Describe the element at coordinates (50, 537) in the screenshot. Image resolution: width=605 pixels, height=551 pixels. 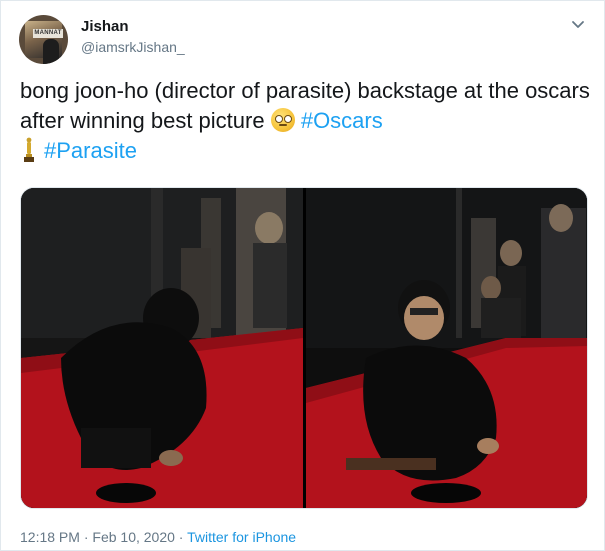
I see `tweet-time: 12:18 PM` at that location.